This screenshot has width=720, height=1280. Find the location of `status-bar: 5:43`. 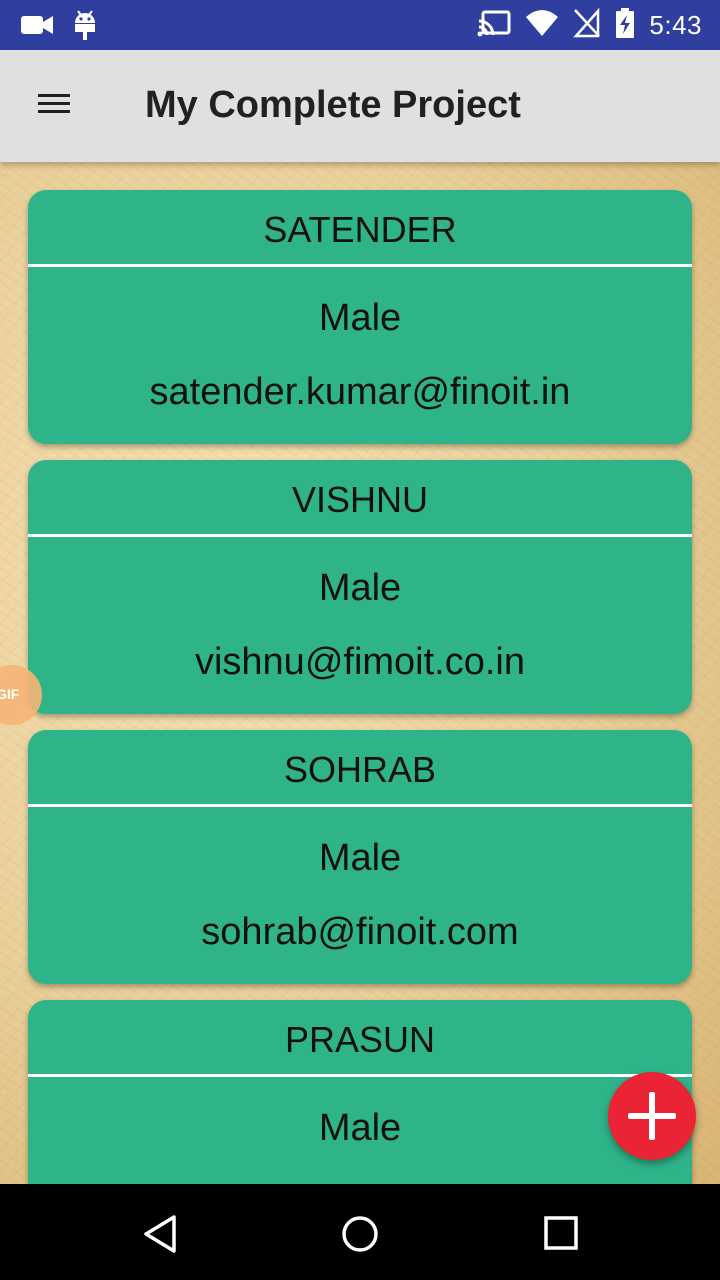

status-bar: 5:43 is located at coordinates (360, 25).